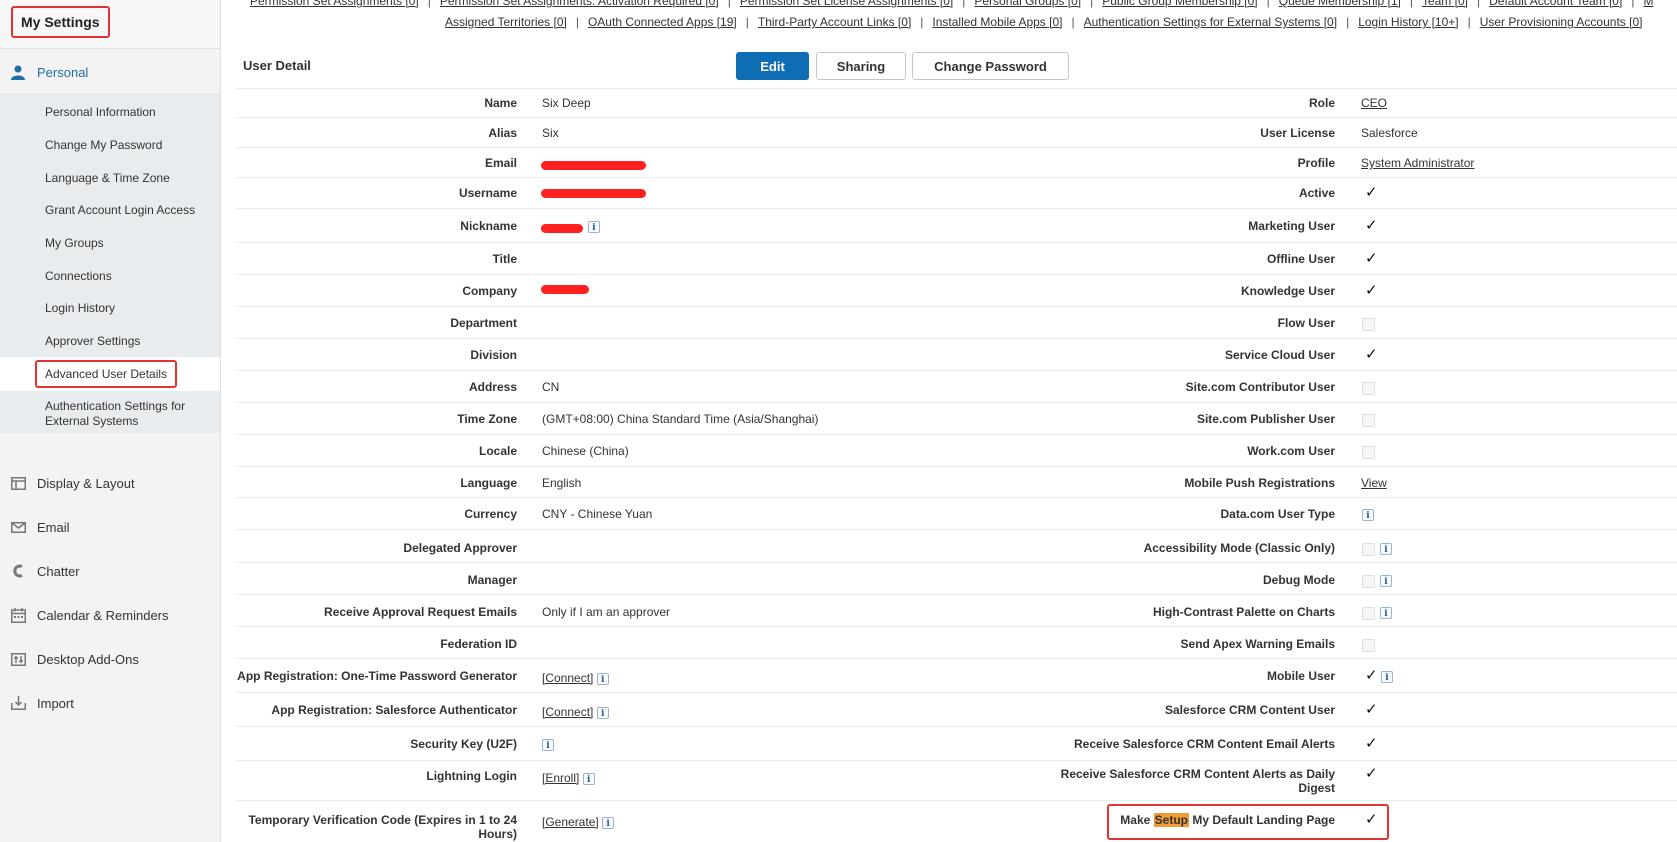 The image size is (1677, 842). I want to click on field-value-profile: System Administrator, so click(1417, 163).